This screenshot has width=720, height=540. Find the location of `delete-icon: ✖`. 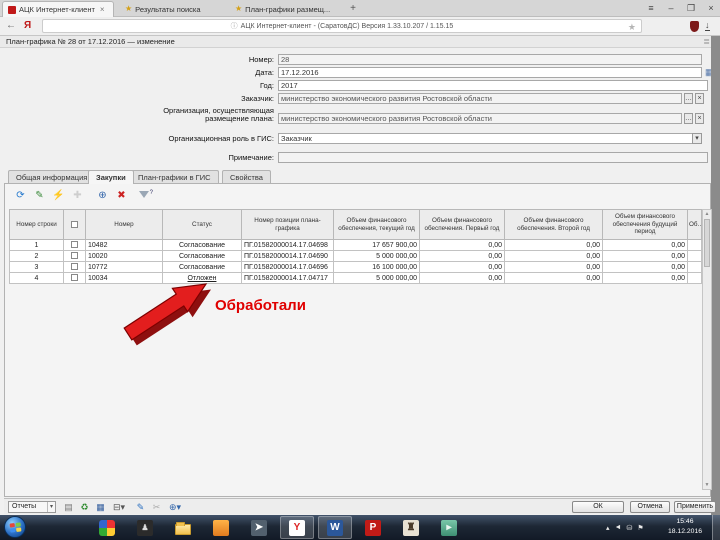

delete-icon: ✖ is located at coordinates (121, 195).